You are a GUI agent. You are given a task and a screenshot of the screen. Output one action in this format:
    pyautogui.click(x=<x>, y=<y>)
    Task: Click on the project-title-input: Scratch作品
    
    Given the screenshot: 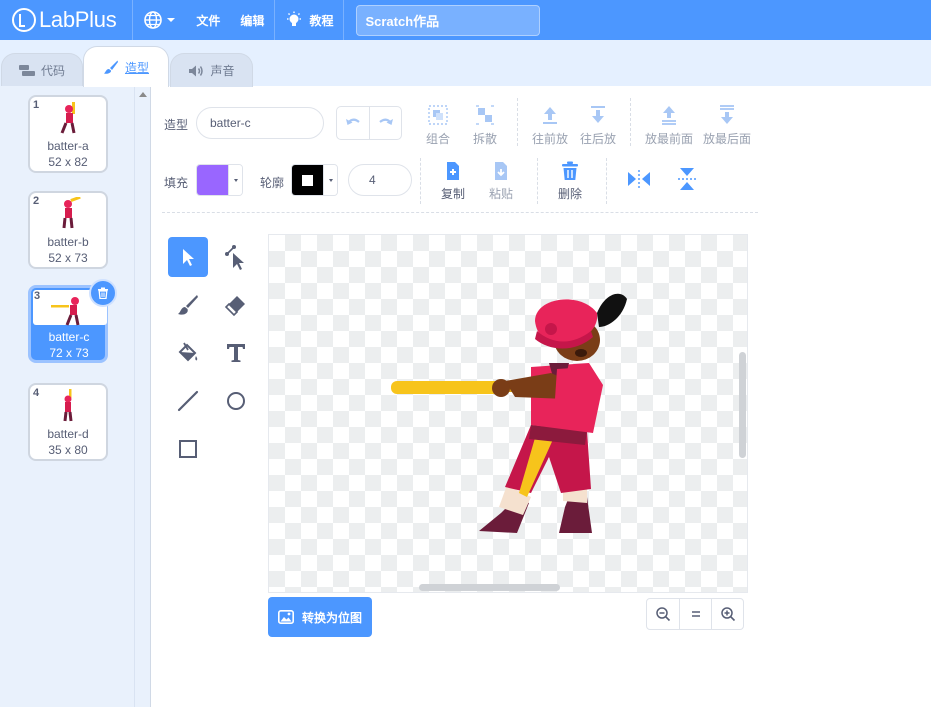 What is the action you would take?
    pyautogui.click(x=448, y=20)
    